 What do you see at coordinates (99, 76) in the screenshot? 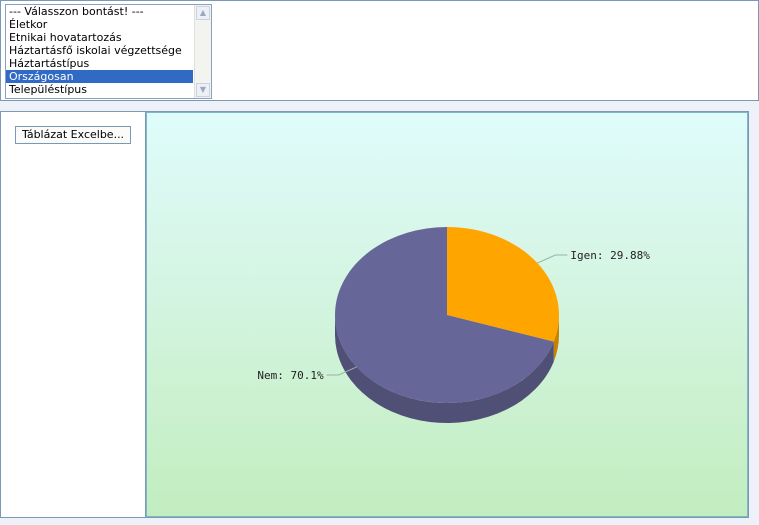
I see `breakdown-option-selected: Országosan` at bounding box center [99, 76].